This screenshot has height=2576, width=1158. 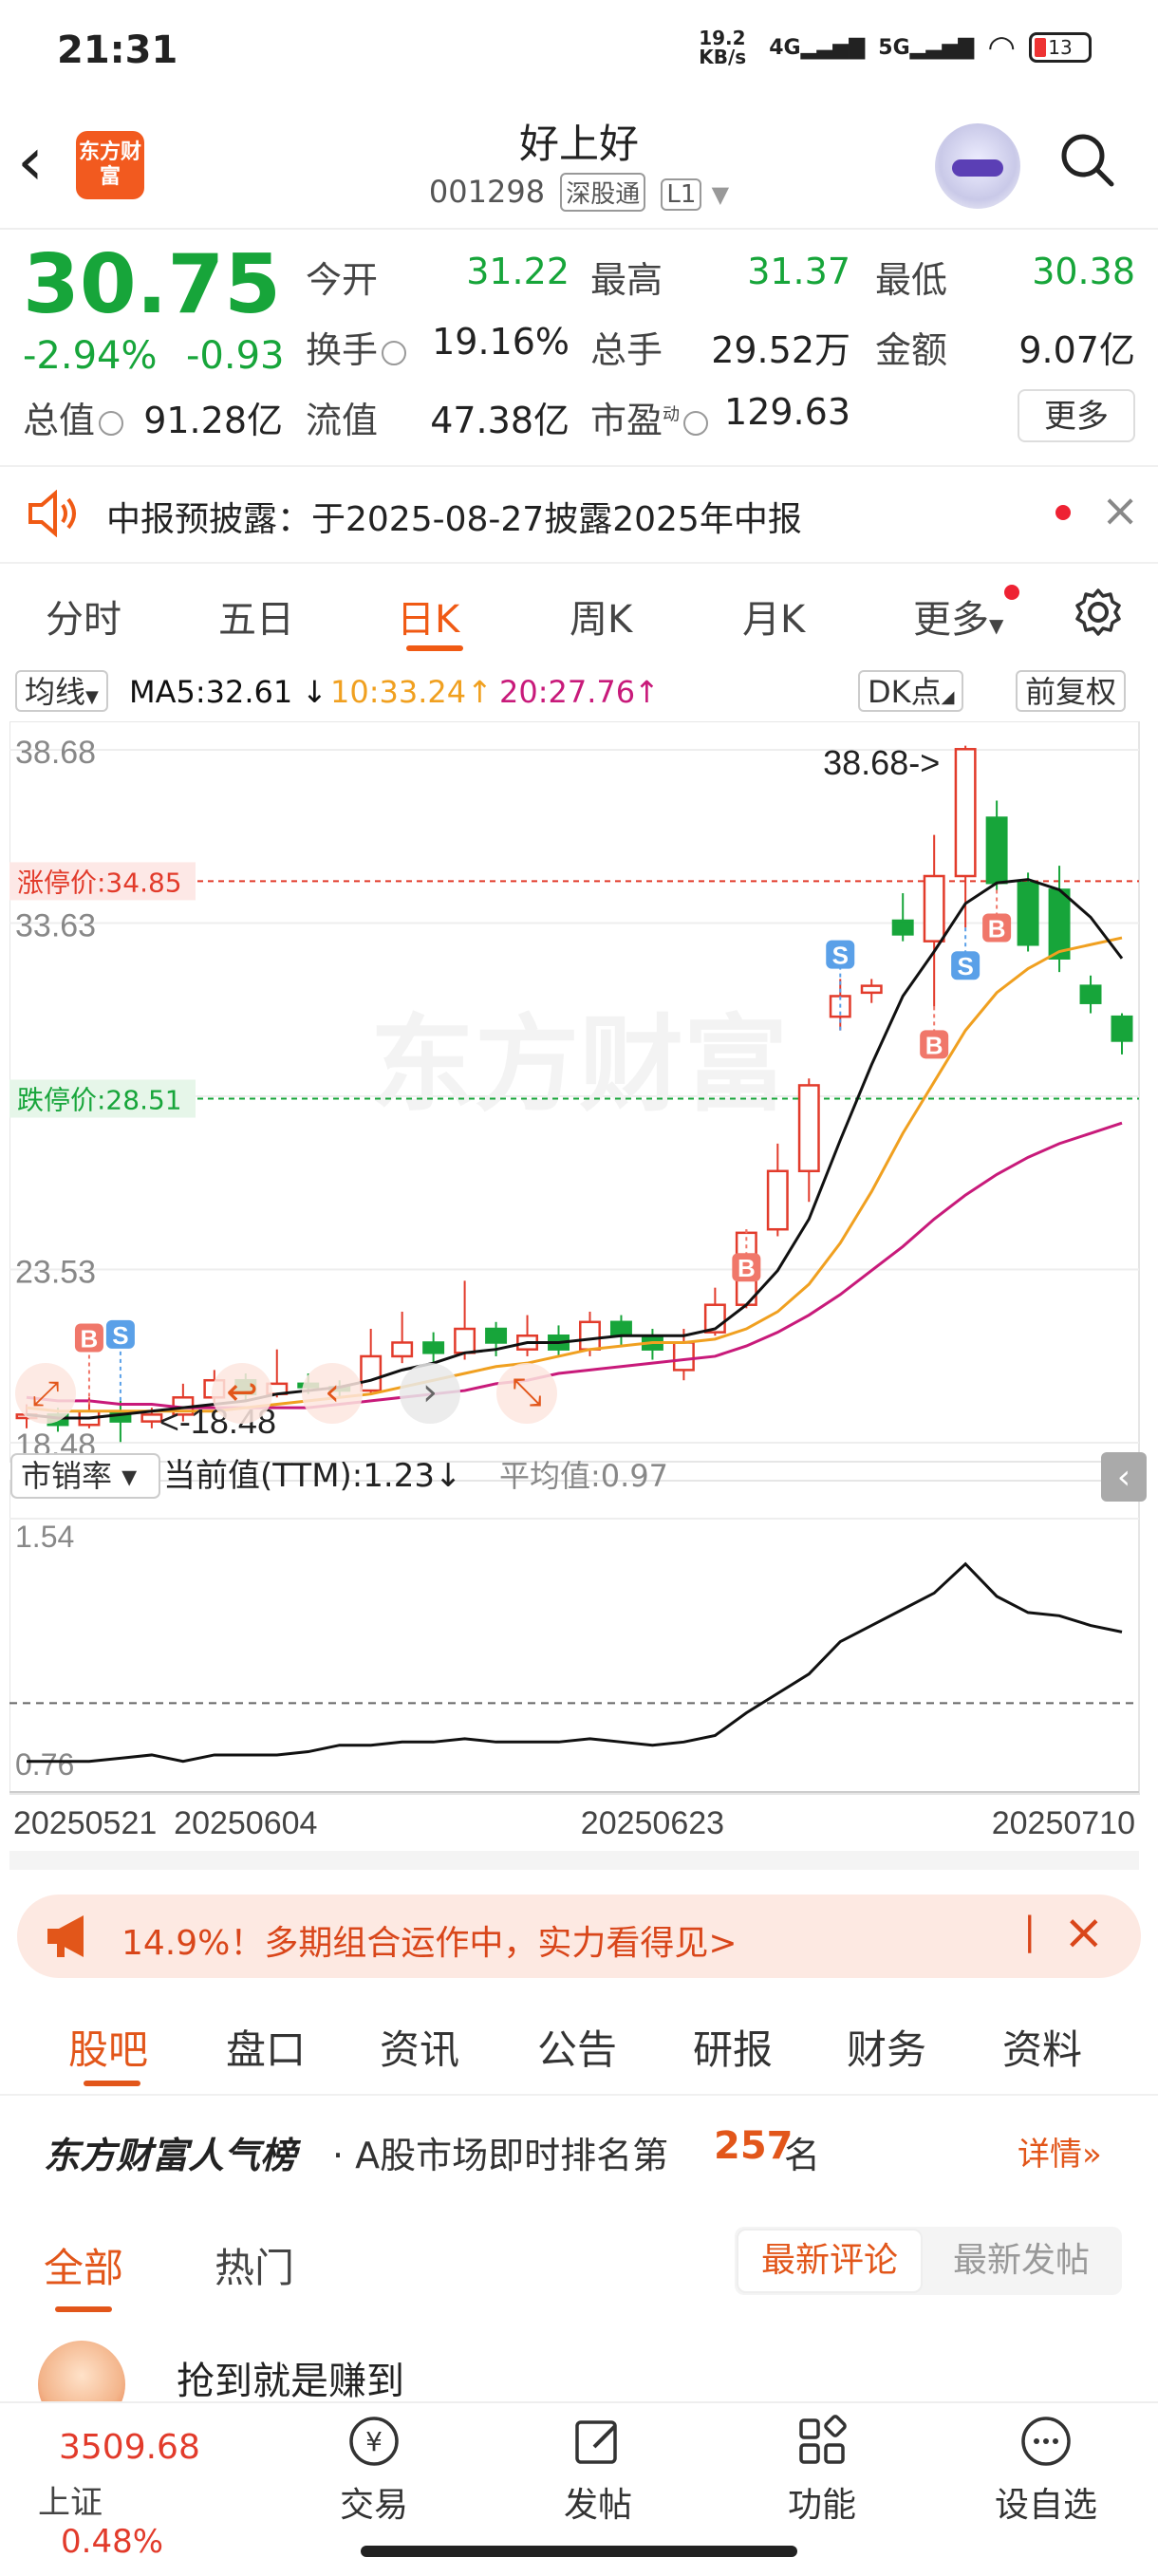 I want to click on tab-news: 资讯, so click(x=419, y=2047).